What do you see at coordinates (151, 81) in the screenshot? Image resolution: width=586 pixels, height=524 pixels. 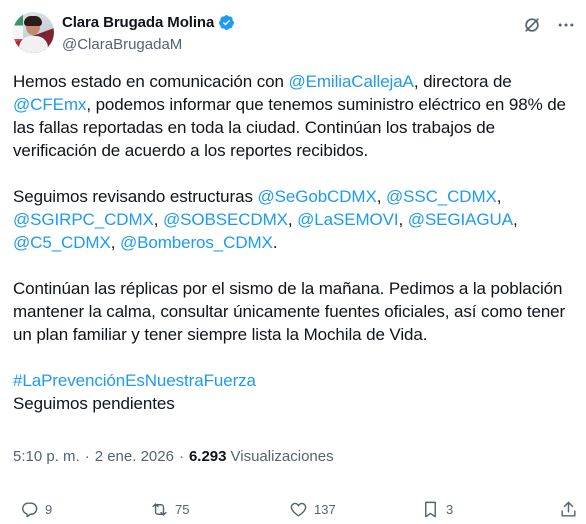 I see `text-segment: Hemos estado en comunicación con` at bounding box center [151, 81].